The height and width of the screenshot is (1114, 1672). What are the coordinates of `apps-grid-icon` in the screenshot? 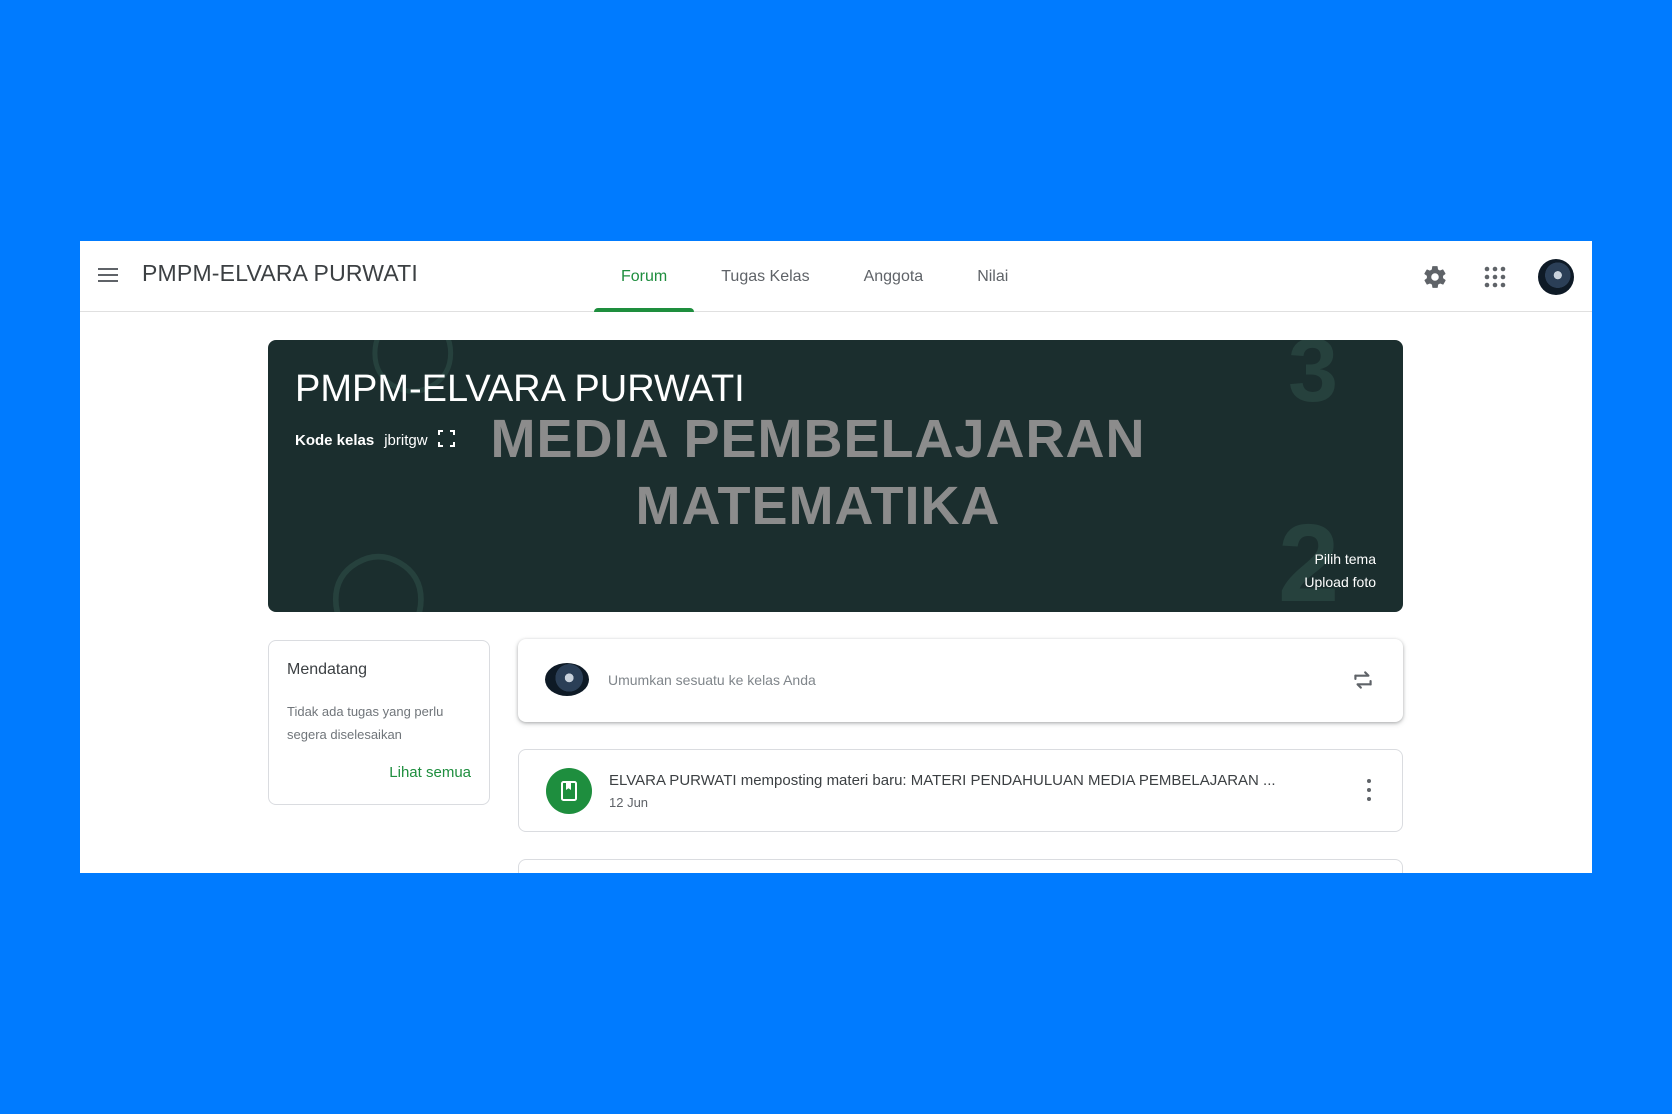 It's located at (1495, 277).